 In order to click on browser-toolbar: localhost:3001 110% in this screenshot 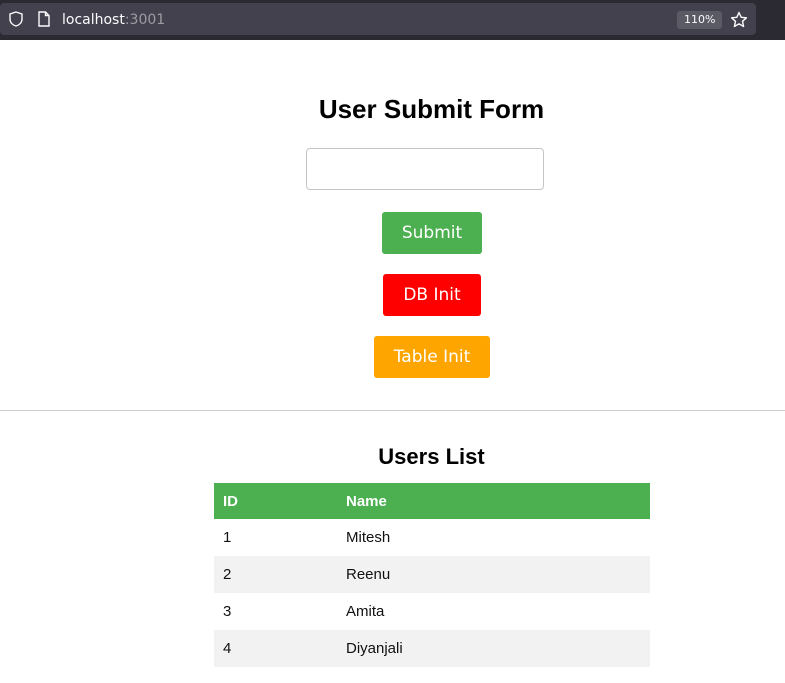, I will do `click(392, 20)`.